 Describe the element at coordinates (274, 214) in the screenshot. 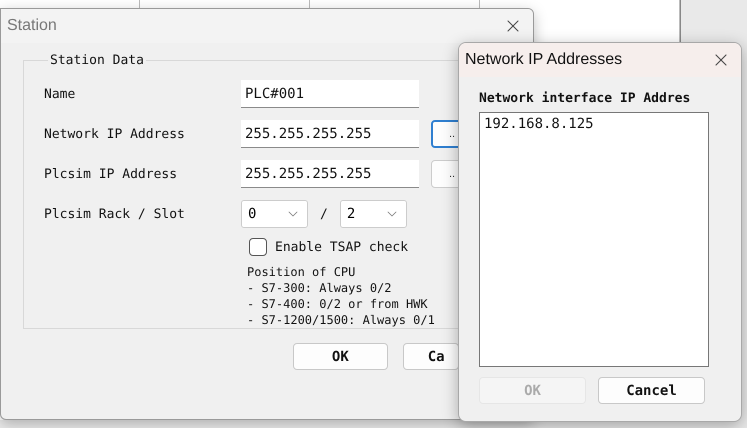

I see `rack-dropdown: 0` at that location.